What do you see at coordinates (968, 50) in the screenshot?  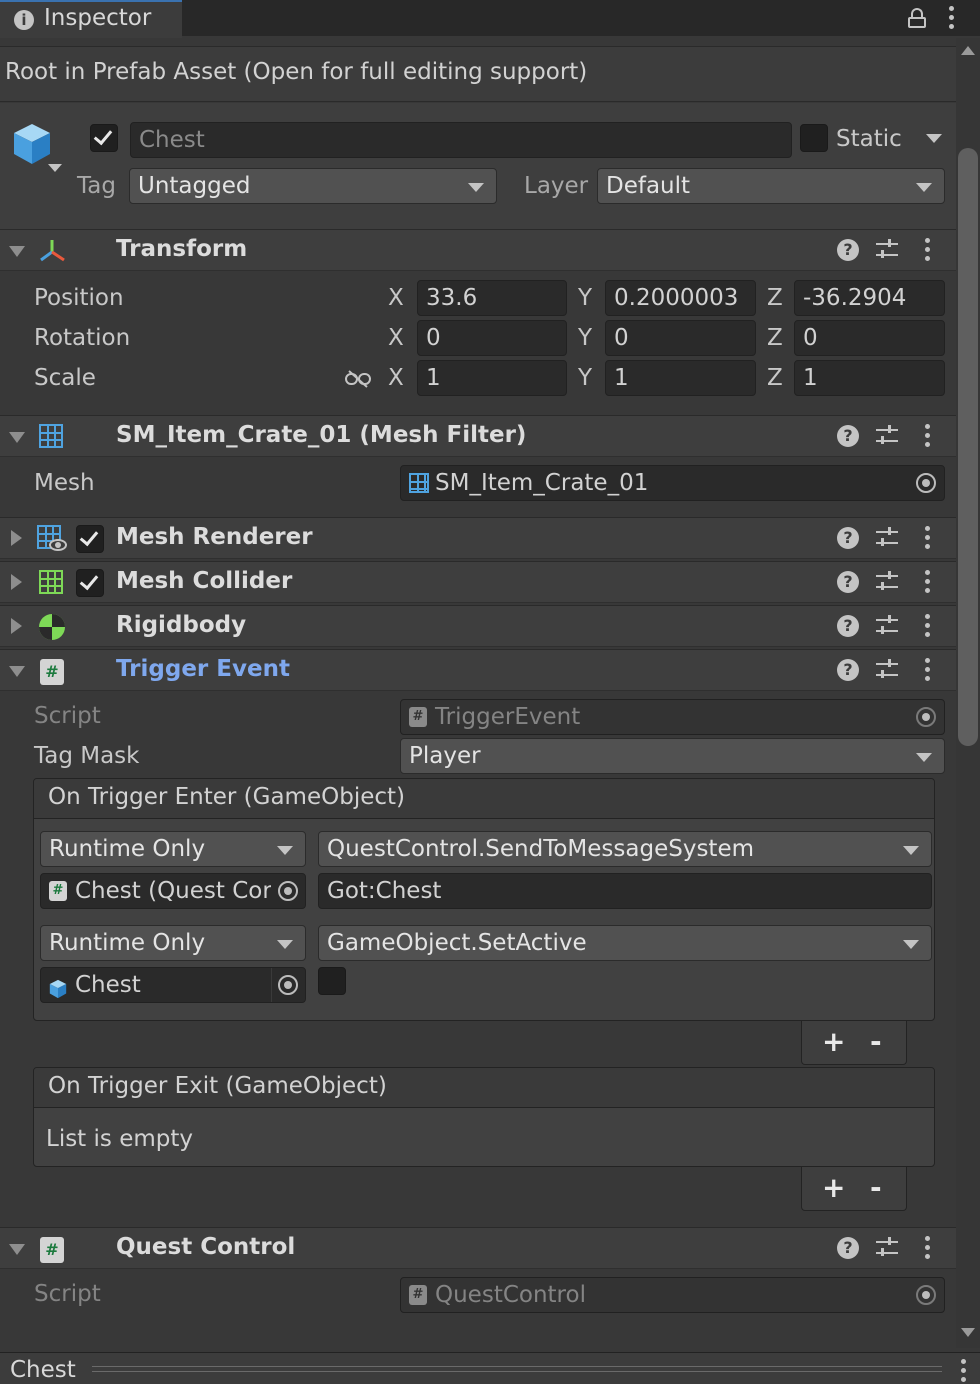 I see `scroll-up-icon` at bounding box center [968, 50].